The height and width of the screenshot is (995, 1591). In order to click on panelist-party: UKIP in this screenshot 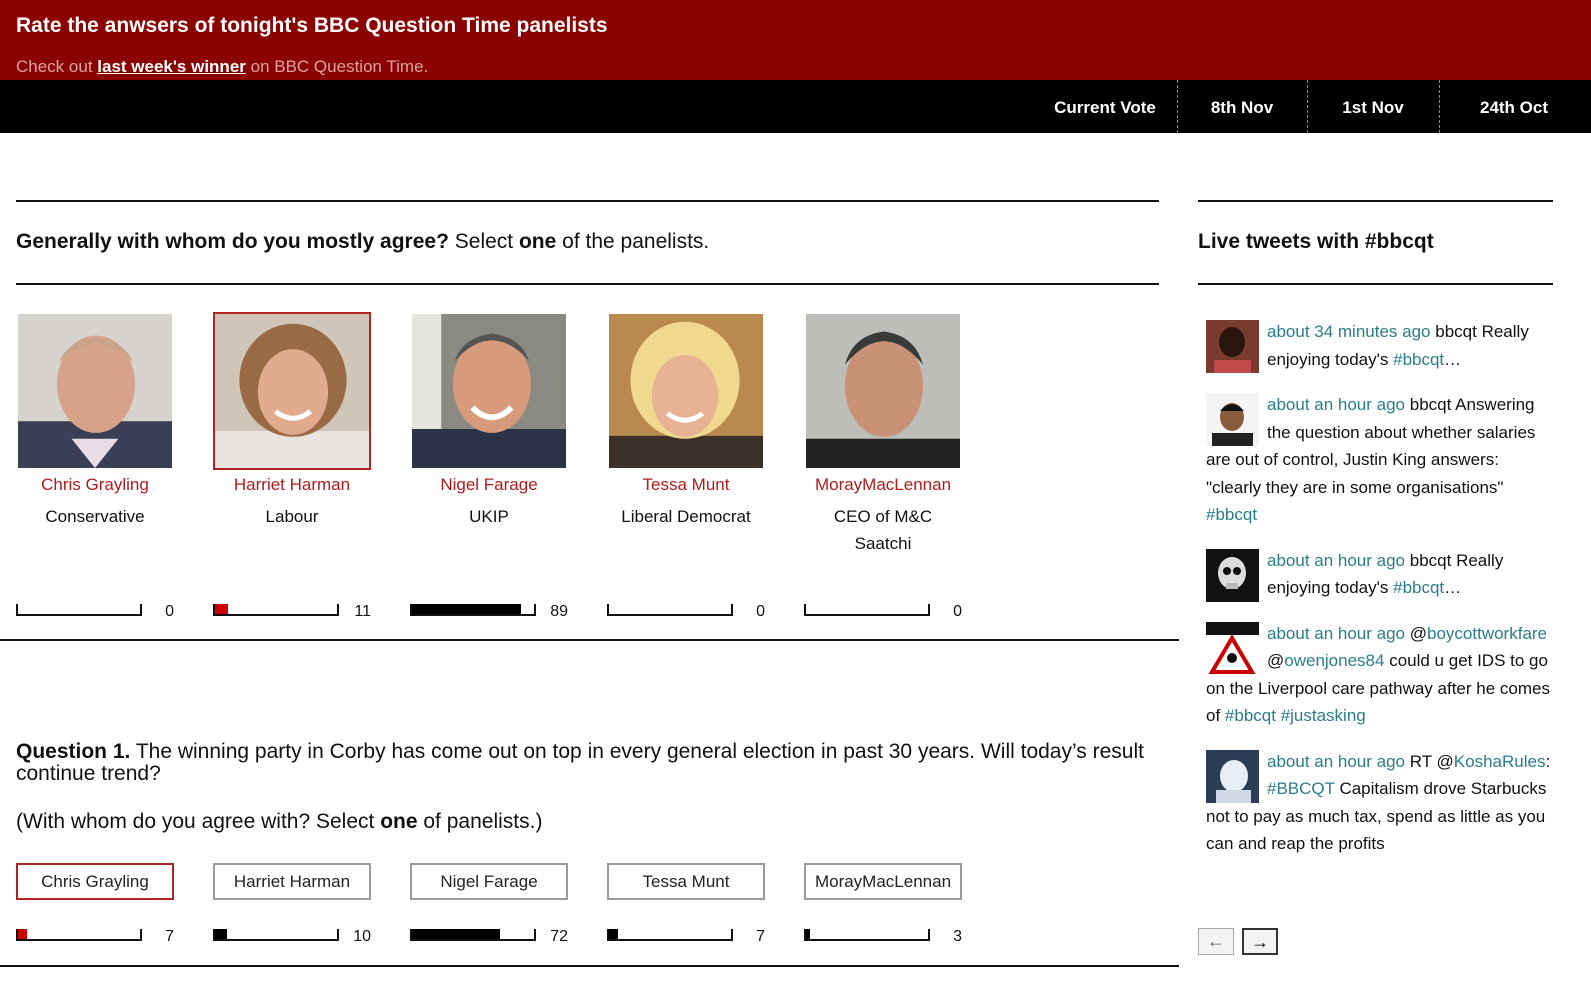, I will do `click(489, 516)`.